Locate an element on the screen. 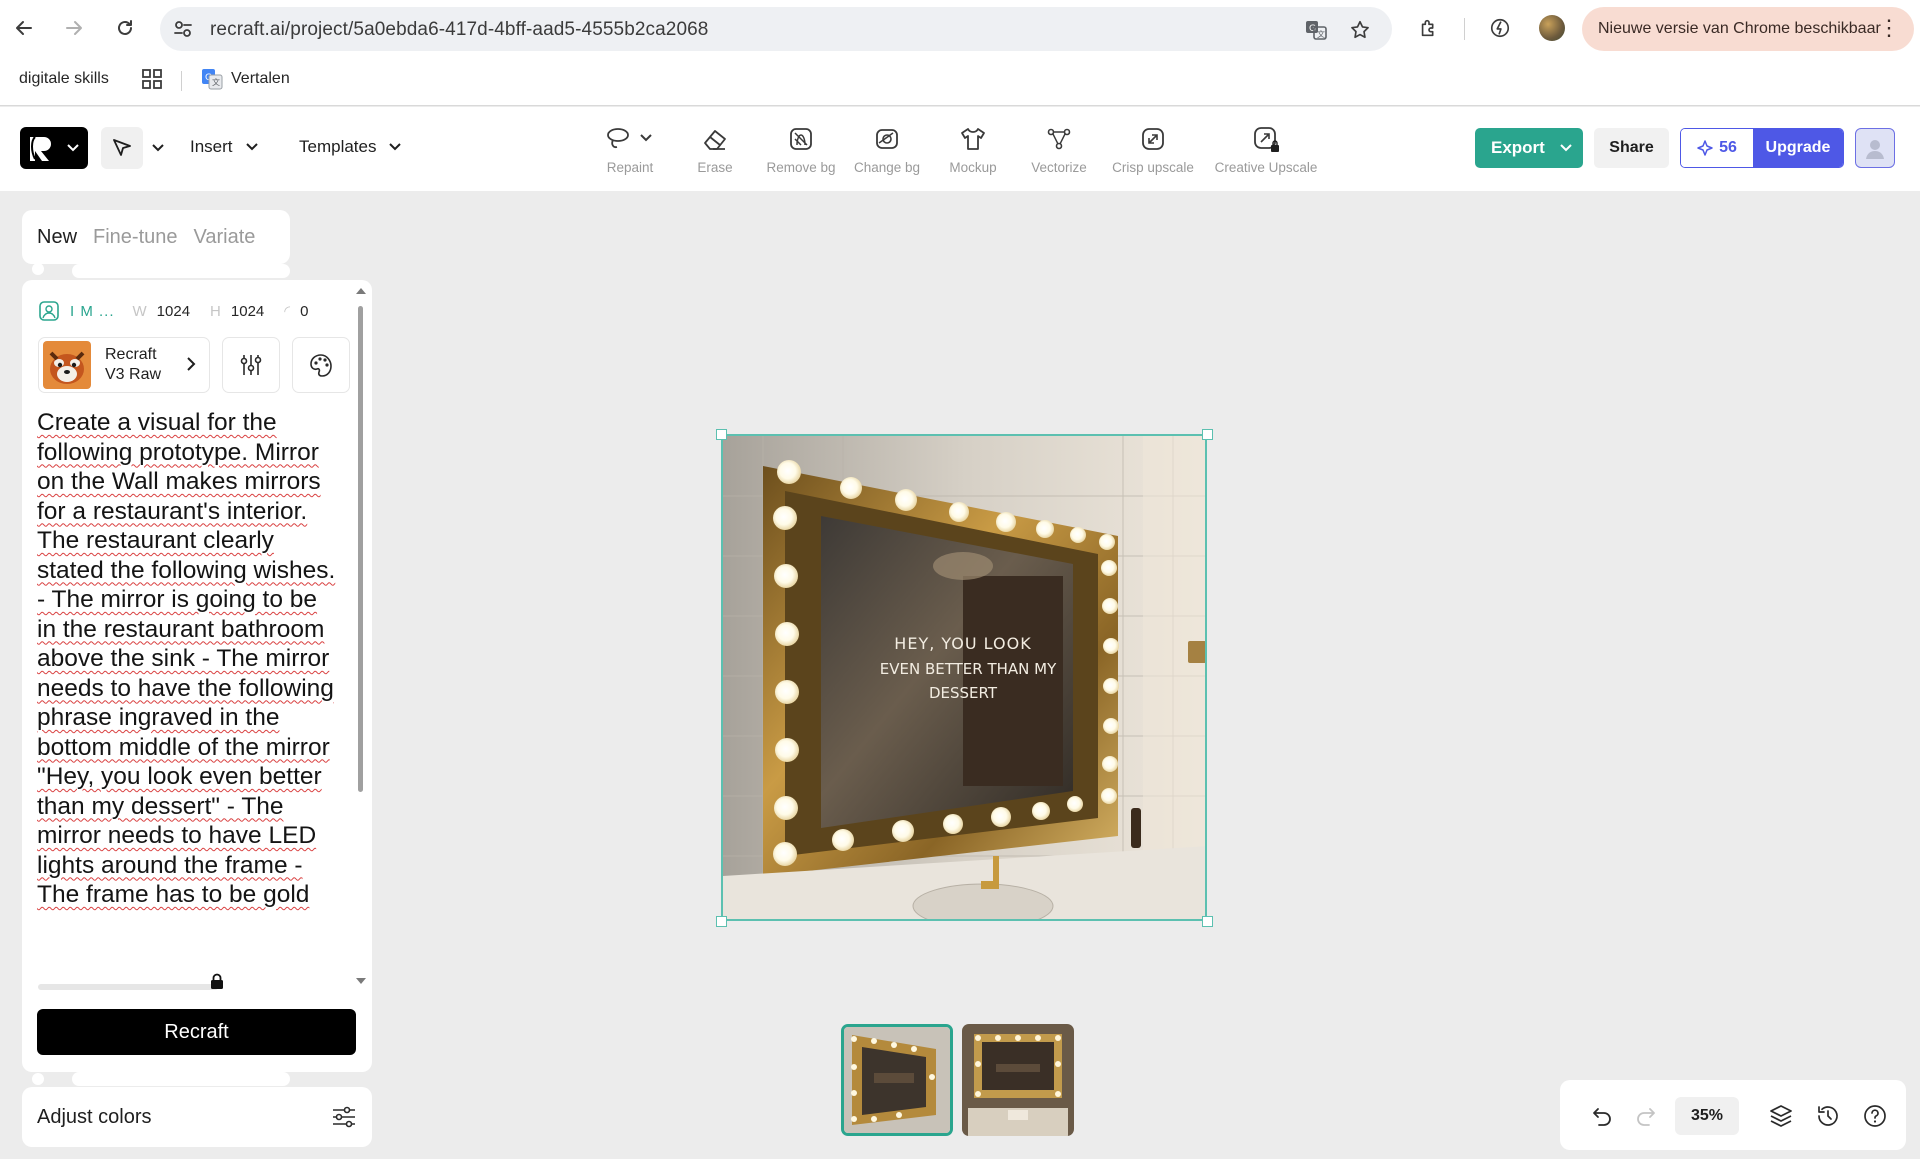  upscale-icon is located at coordinates (1153, 139).